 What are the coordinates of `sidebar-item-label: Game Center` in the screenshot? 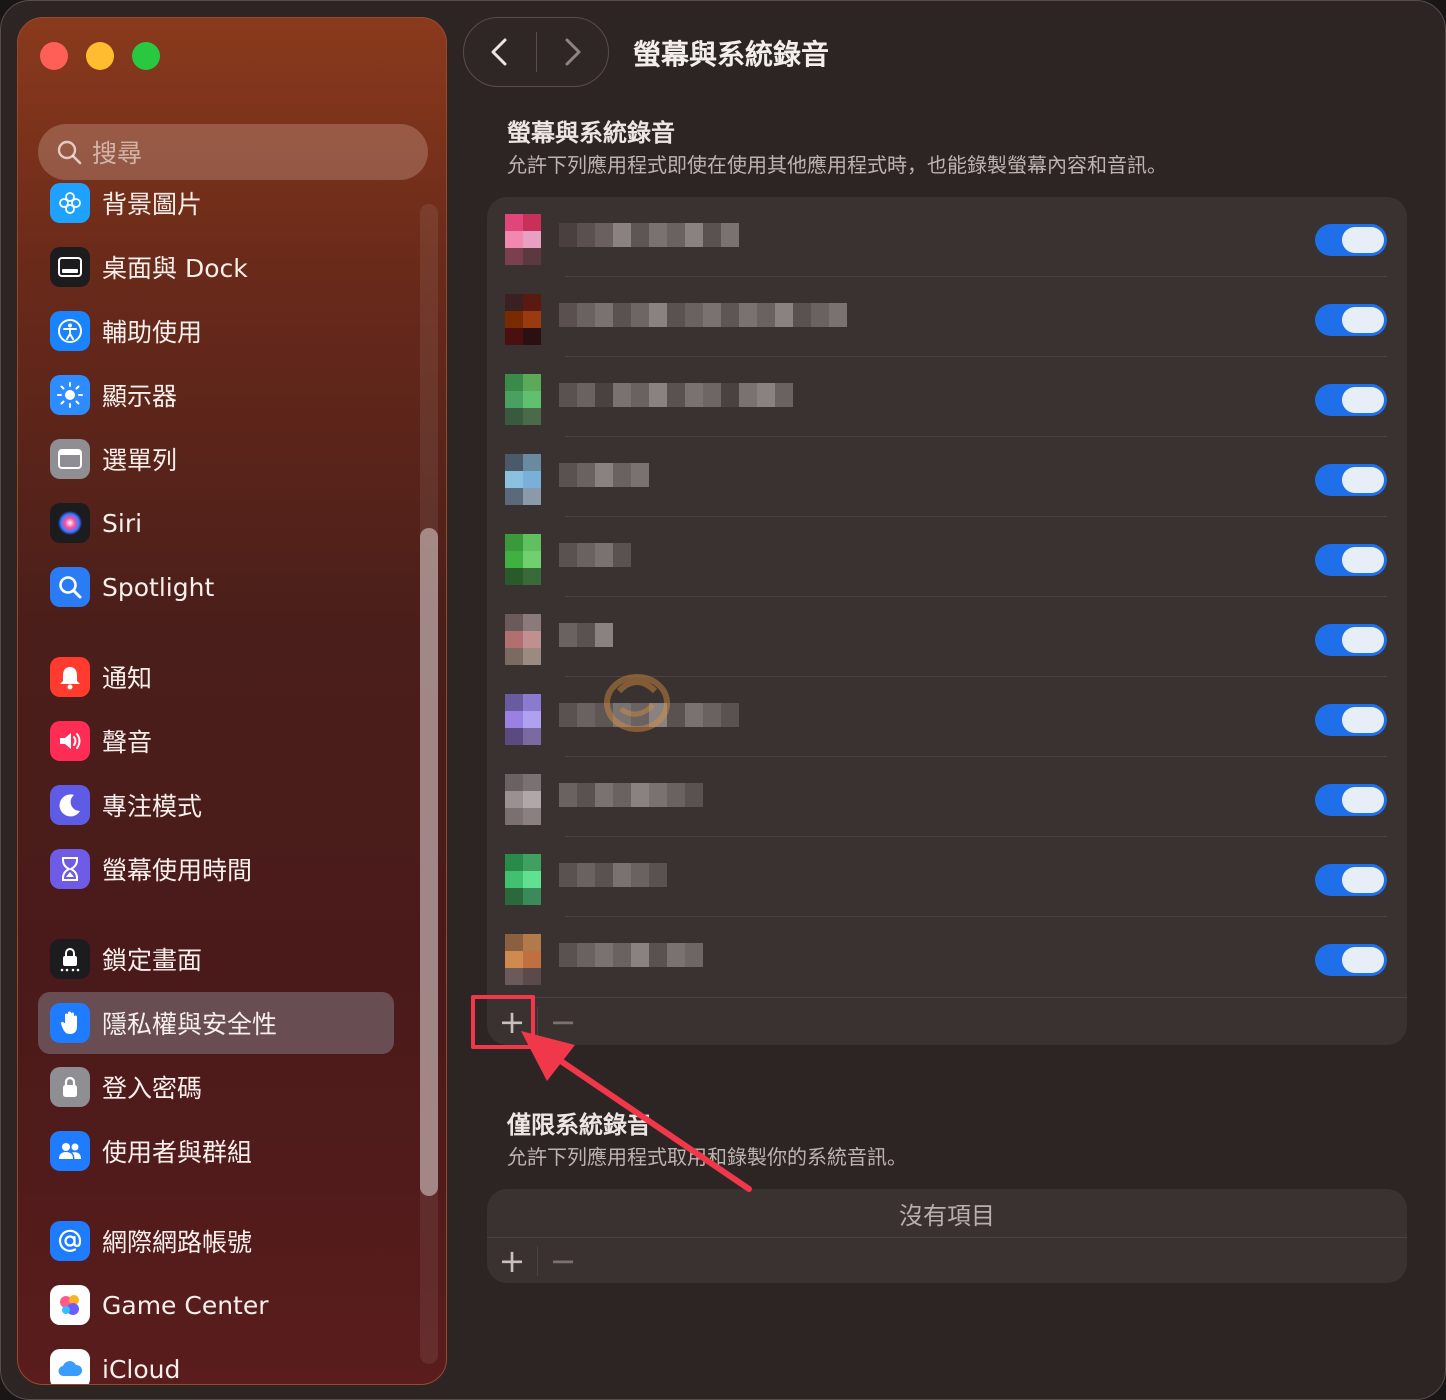 It's located at (185, 1305).